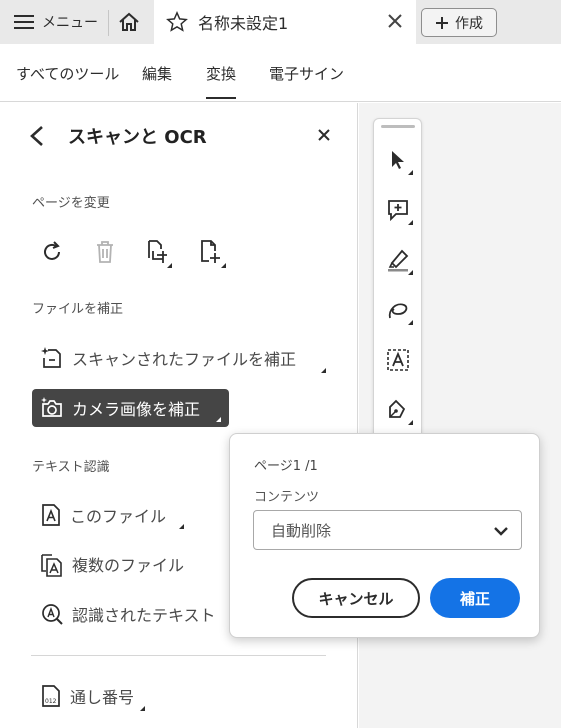 The width and height of the screenshot is (561, 728). I want to click on back-arrow-icon, so click(37, 136).